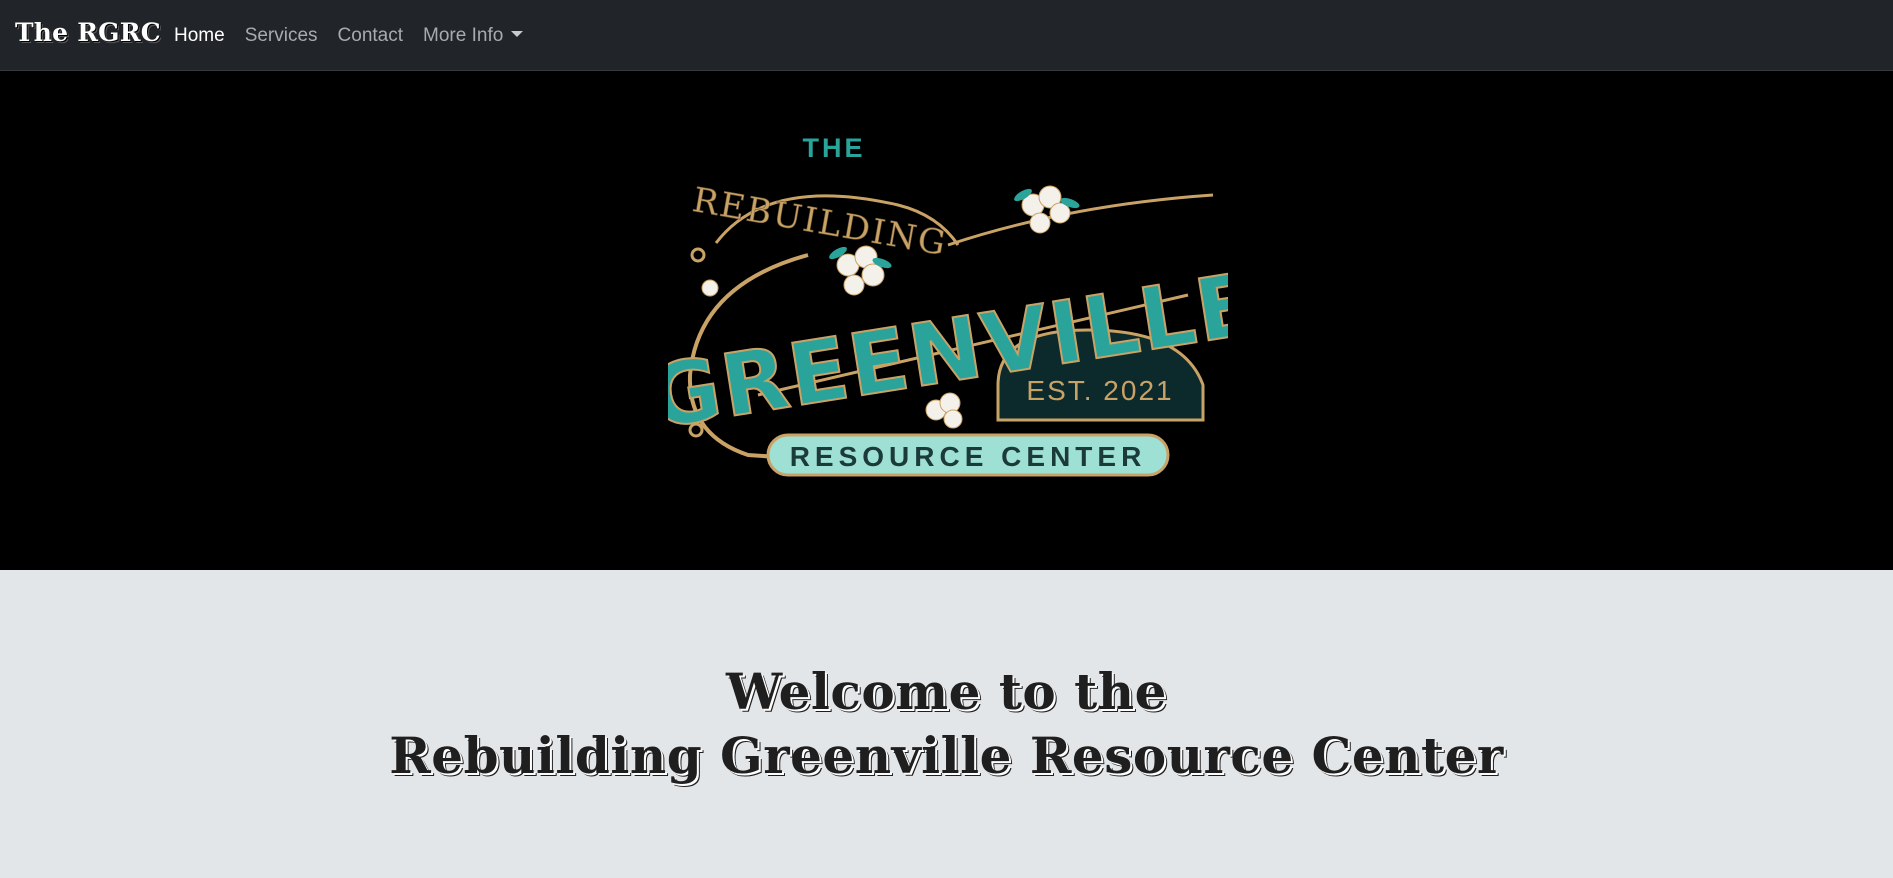 The image size is (1893, 878). Describe the element at coordinates (463, 35) in the screenshot. I see `nav-more-info-label: More Info` at that location.